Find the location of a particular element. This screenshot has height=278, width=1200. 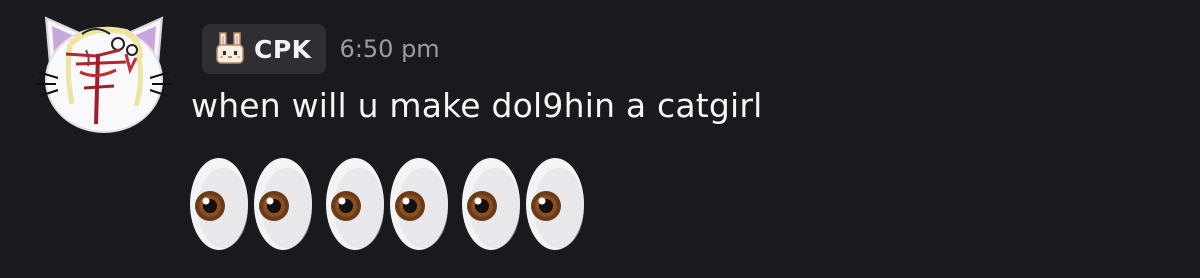

catgirl-avatar-icon is located at coordinates (104, 74).